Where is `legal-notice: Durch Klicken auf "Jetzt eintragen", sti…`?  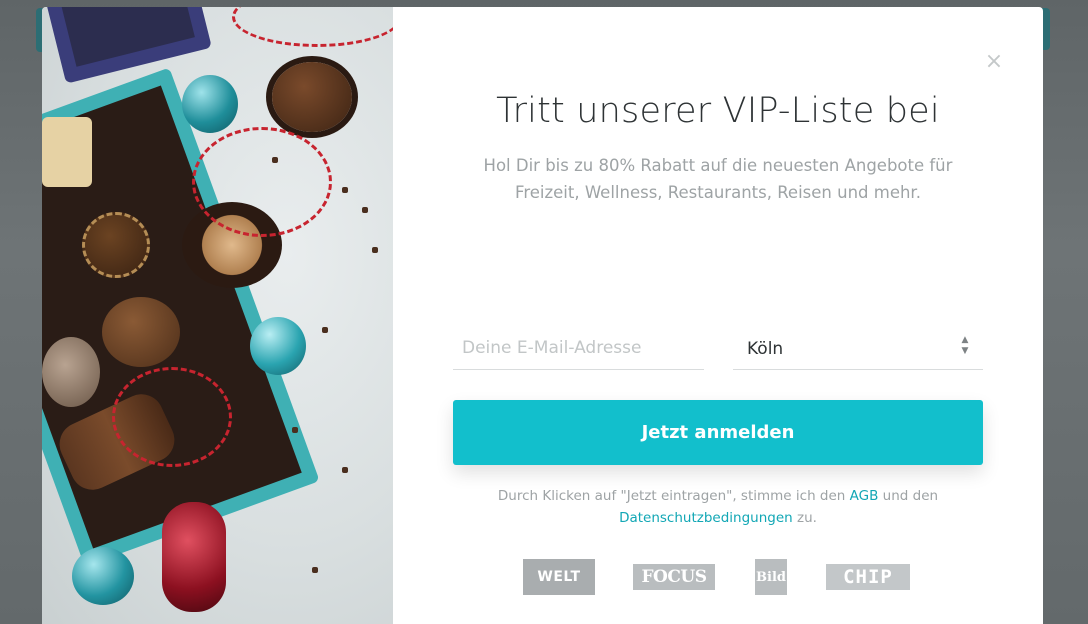 legal-notice: Durch Klicken auf "Jetzt eintragen", sti… is located at coordinates (718, 507).